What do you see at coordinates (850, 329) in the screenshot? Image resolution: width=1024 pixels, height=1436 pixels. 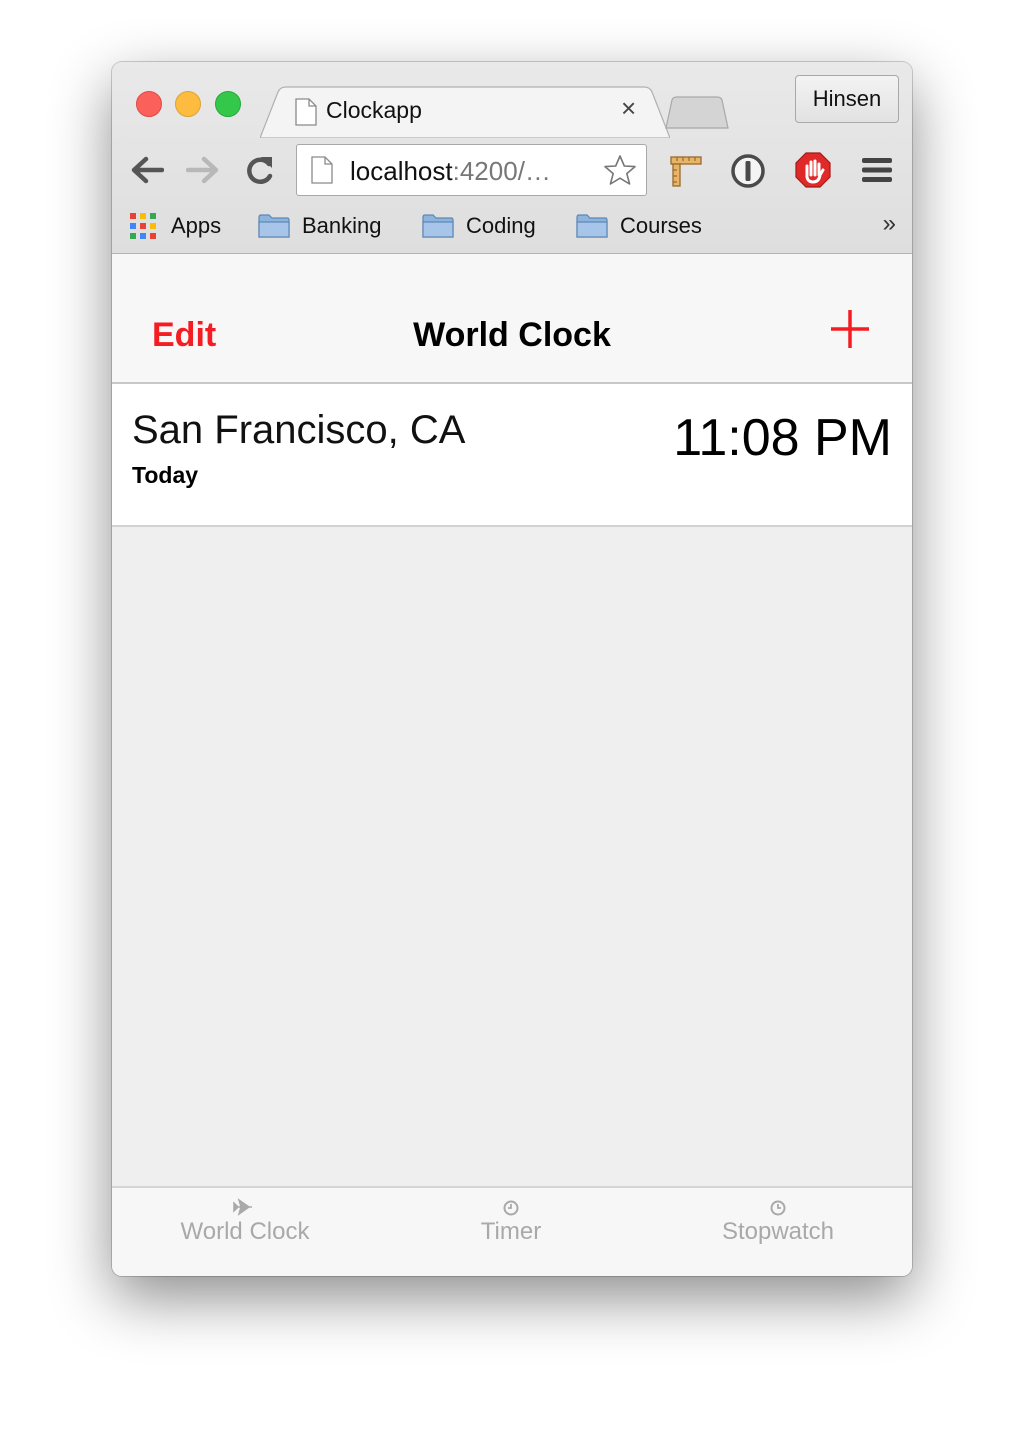 I see `plus-icon` at bounding box center [850, 329].